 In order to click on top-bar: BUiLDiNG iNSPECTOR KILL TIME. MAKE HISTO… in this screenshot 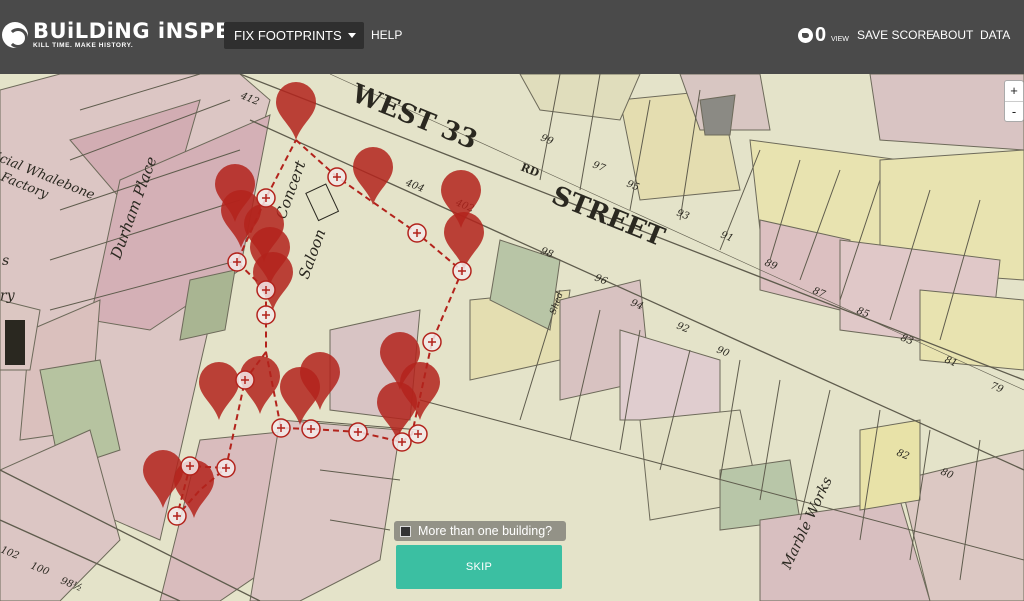, I will do `click(512, 37)`.